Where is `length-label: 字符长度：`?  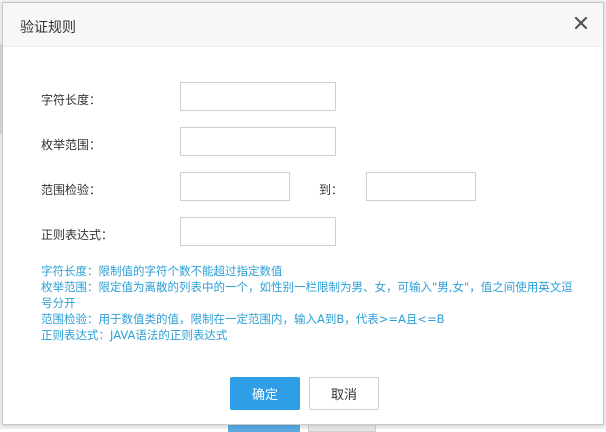
length-label: 字符长度： is located at coordinates (71, 100).